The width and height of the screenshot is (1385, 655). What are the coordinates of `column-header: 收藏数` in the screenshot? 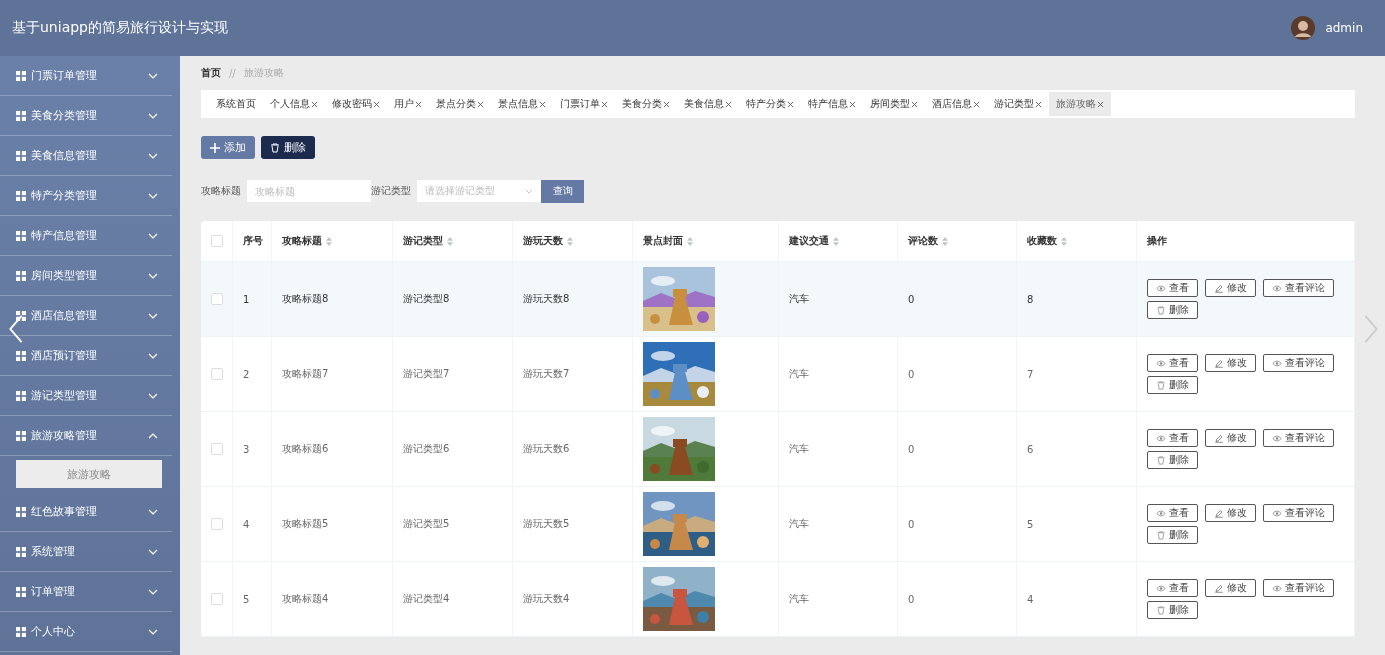 It's located at (1047, 241).